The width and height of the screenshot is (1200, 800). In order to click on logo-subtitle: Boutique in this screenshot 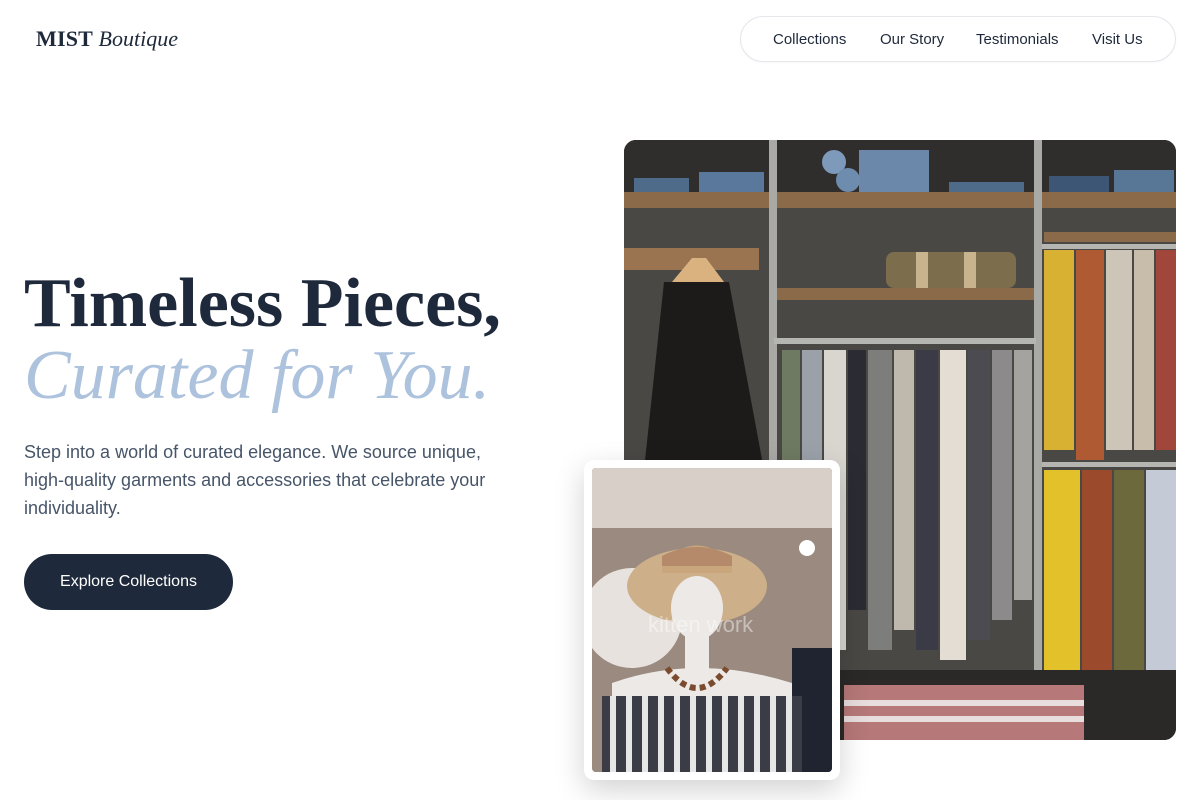, I will do `click(138, 38)`.